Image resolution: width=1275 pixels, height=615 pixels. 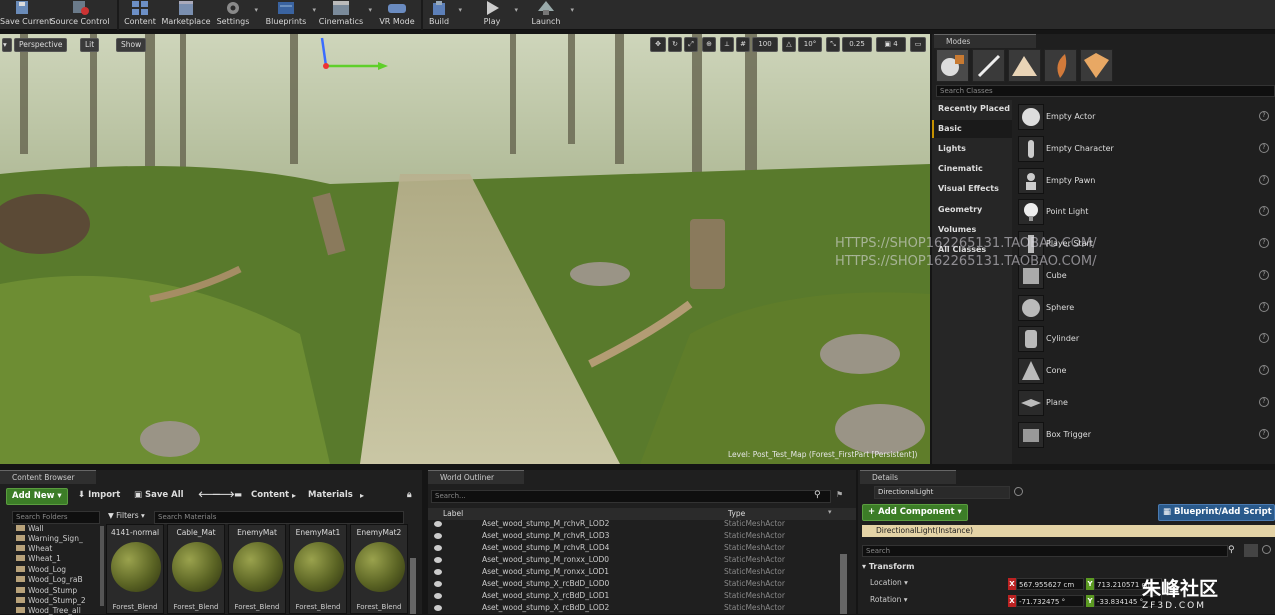 I want to click on rotation-label: Rotation ▾, so click(x=889, y=599).